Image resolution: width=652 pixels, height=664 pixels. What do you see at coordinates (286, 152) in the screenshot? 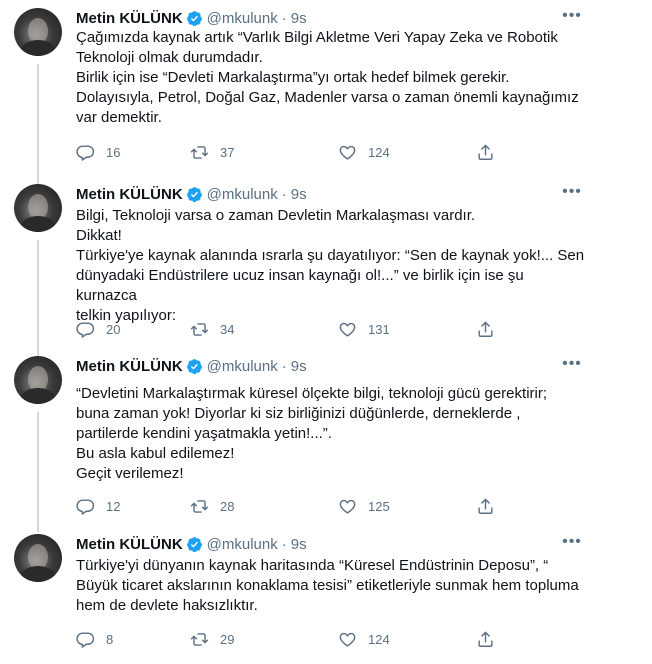
I see `tweet-actions: 16 37 124` at bounding box center [286, 152].